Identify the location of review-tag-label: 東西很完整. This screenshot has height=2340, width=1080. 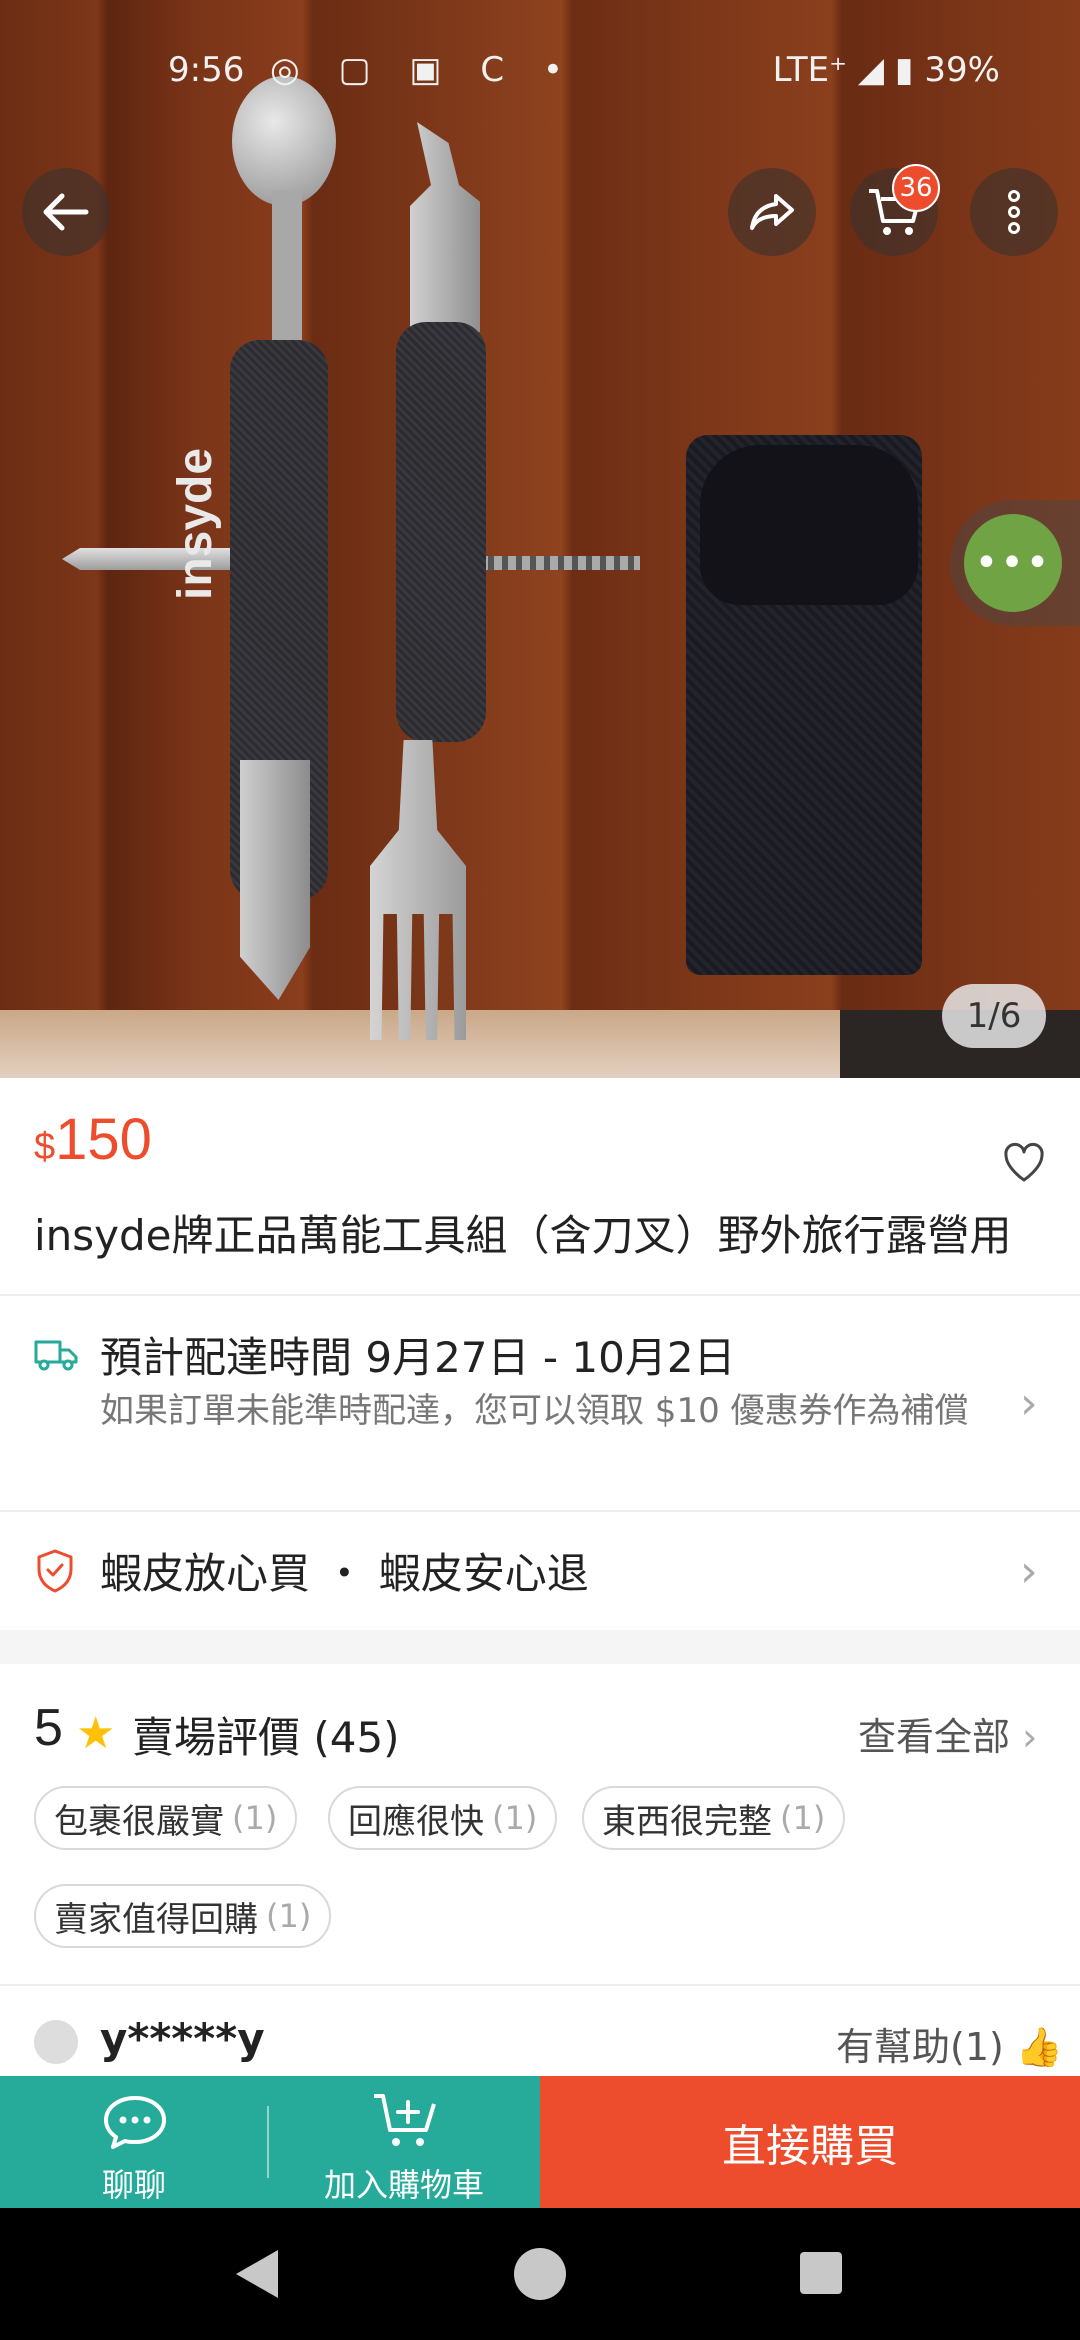
(687, 1821).